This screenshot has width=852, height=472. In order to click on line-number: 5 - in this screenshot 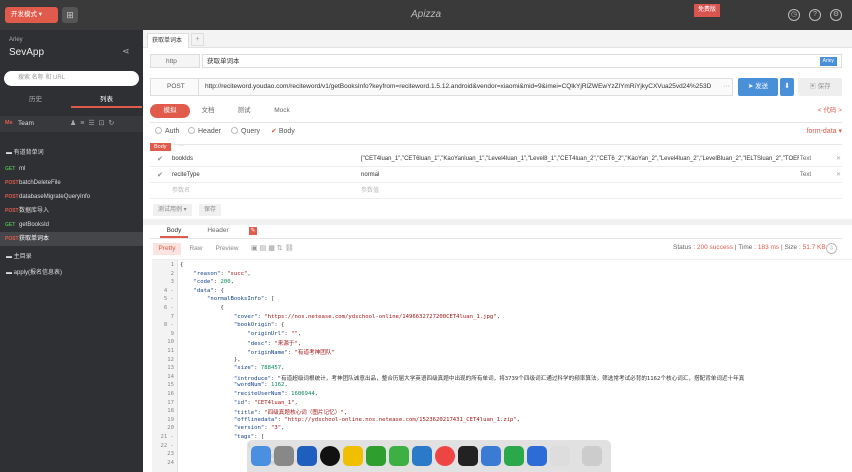, I will do `click(168, 299)`.